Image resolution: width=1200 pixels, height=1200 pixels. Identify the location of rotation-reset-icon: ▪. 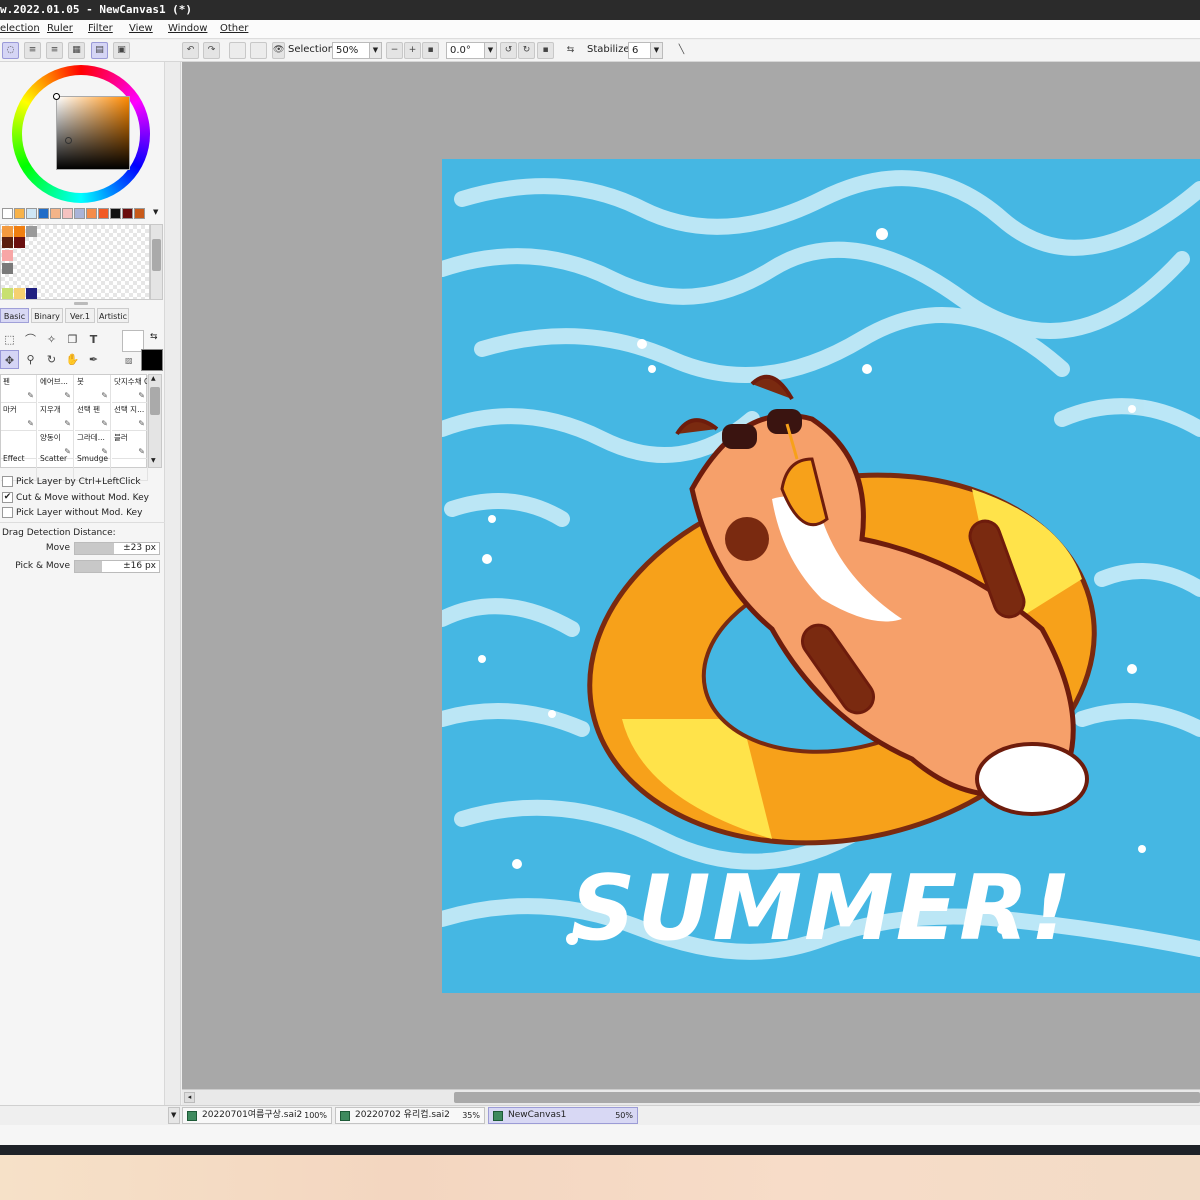
(545, 50).